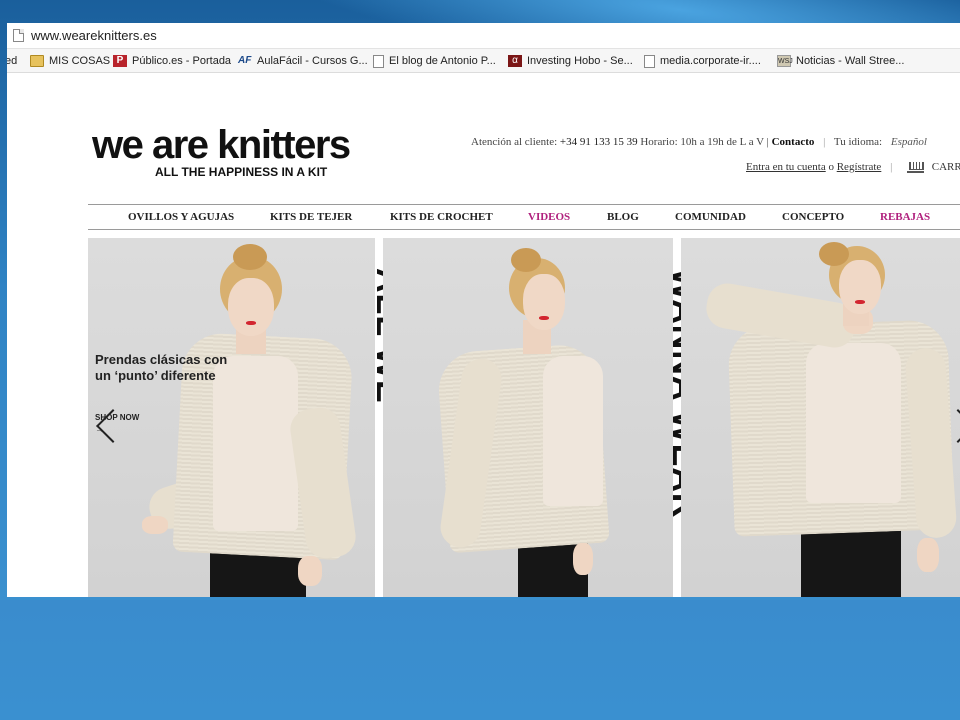 This screenshot has height=720, width=960. Describe the element at coordinates (859, 167) in the screenshot. I see `register-link: Regístrate` at that location.